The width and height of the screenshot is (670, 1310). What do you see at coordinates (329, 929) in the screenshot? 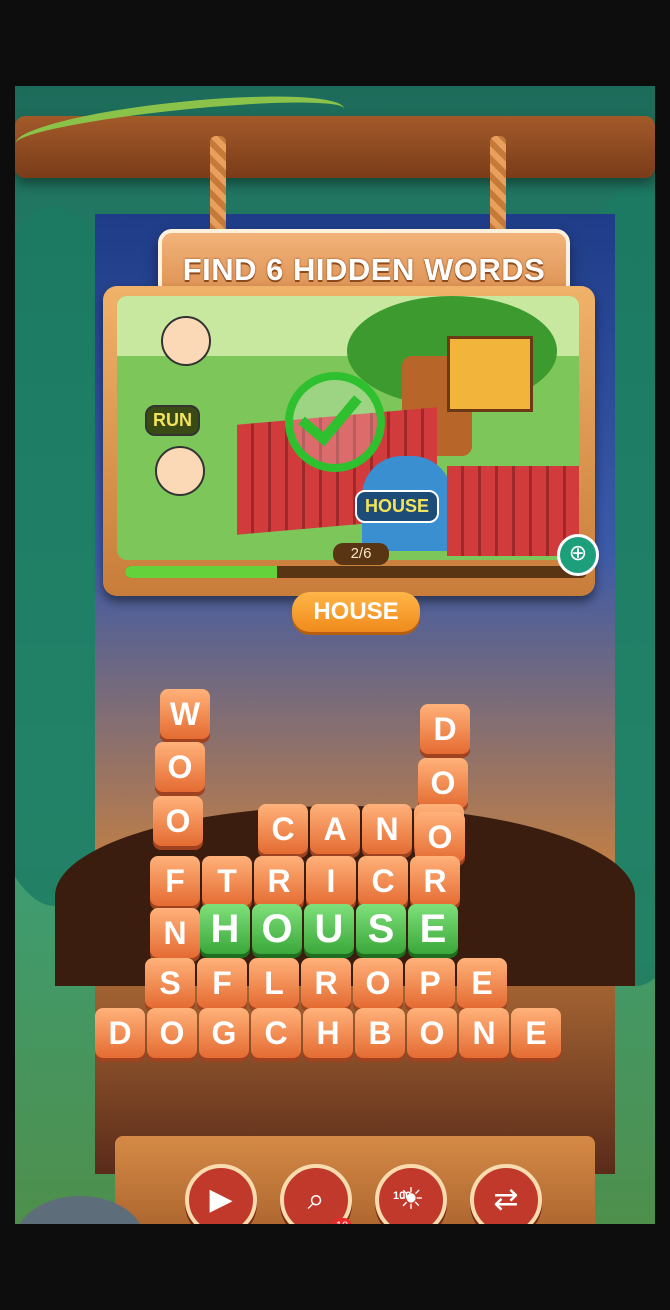
I see `letter-tile: U` at bounding box center [329, 929].